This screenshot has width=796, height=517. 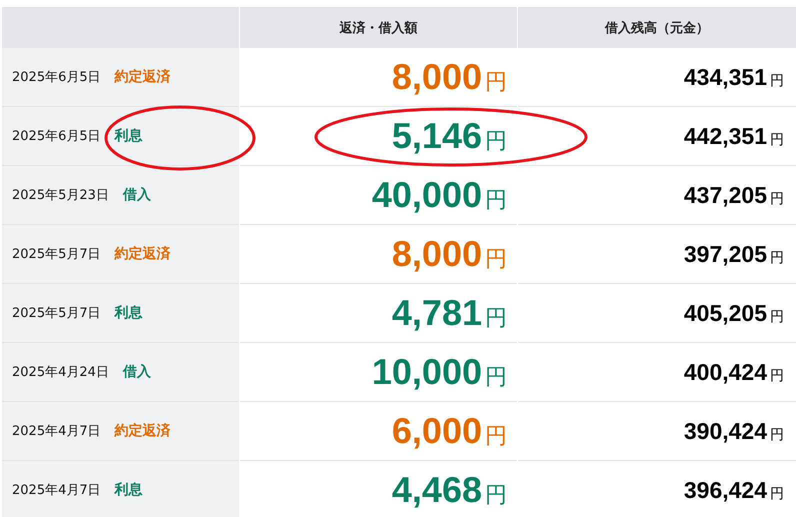 What do you see at coordinates (734, 372) in the screenshot?
I see `balance-text: 400,424 円` at bounding box center [734, 372].